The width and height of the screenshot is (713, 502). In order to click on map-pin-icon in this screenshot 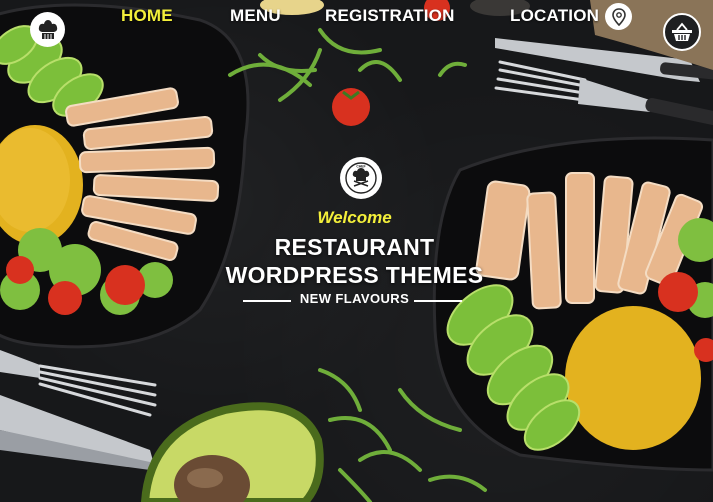, I will do `click(618, 16)`.